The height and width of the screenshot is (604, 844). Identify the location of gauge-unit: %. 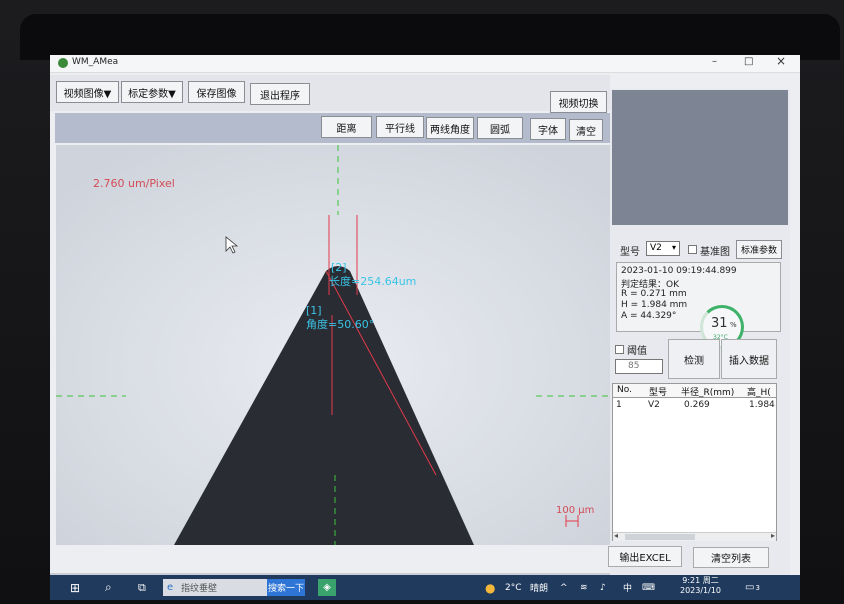
(733, 325).